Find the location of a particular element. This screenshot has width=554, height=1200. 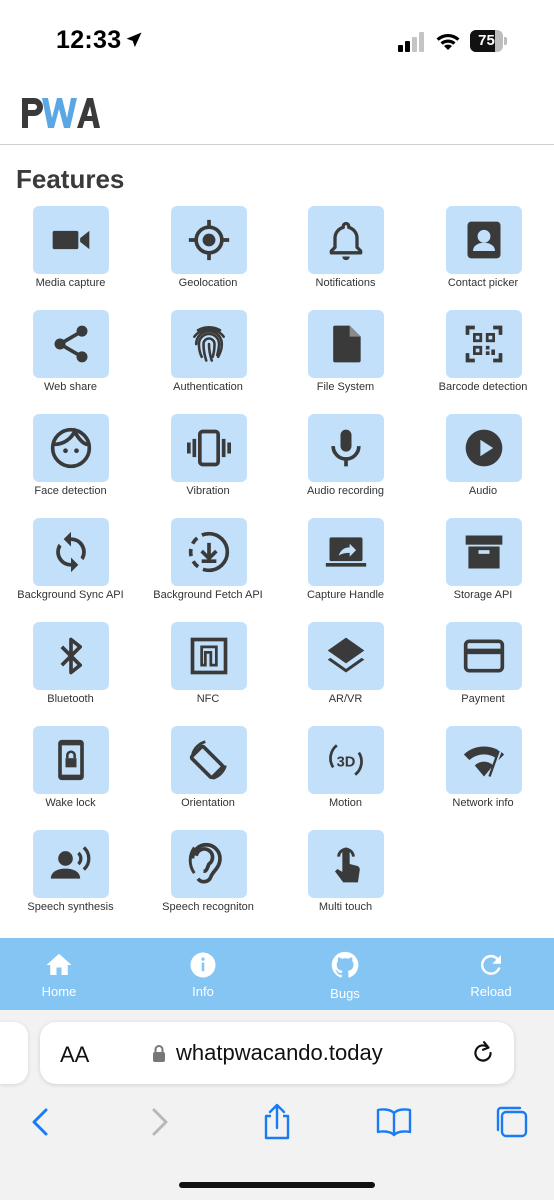

feature-tile-face-detection: Face detection is located at coordinates (70, 466).